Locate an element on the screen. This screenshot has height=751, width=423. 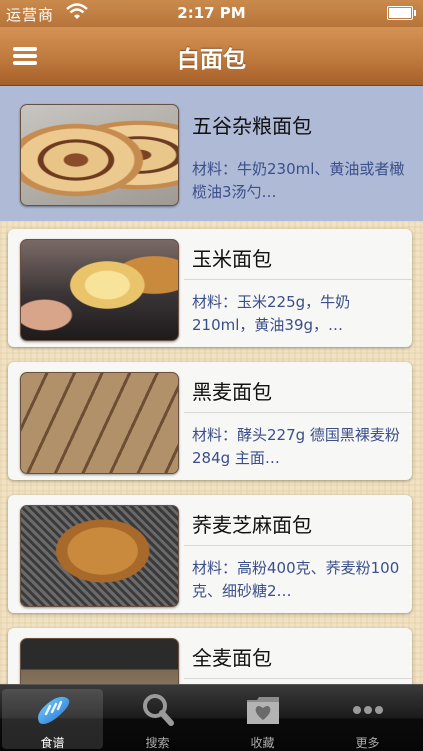
page-title: 白面包 is located at coordinates (211, 60).